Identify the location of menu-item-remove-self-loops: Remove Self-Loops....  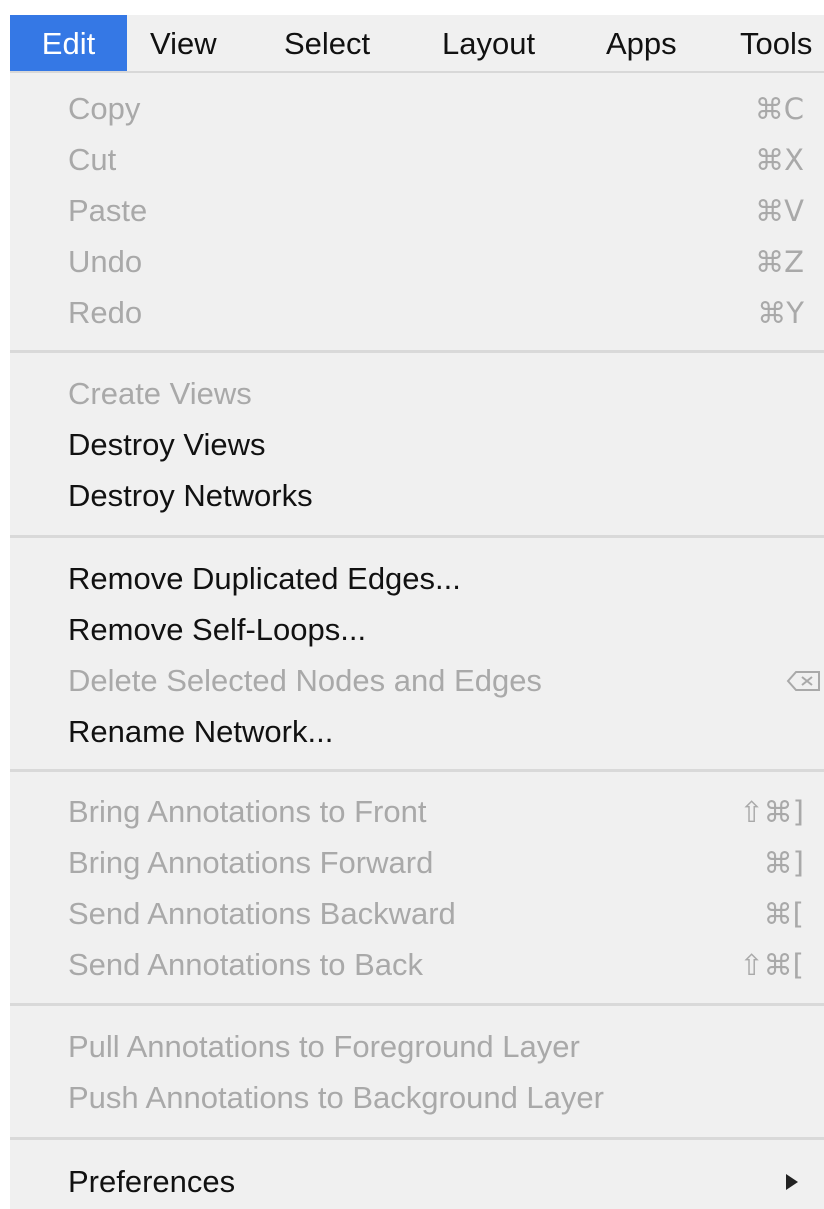
(446, 630).